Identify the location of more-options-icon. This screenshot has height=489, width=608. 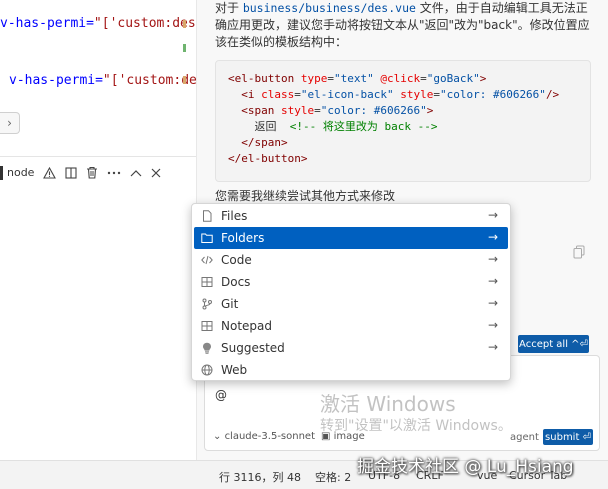
(114, 173).